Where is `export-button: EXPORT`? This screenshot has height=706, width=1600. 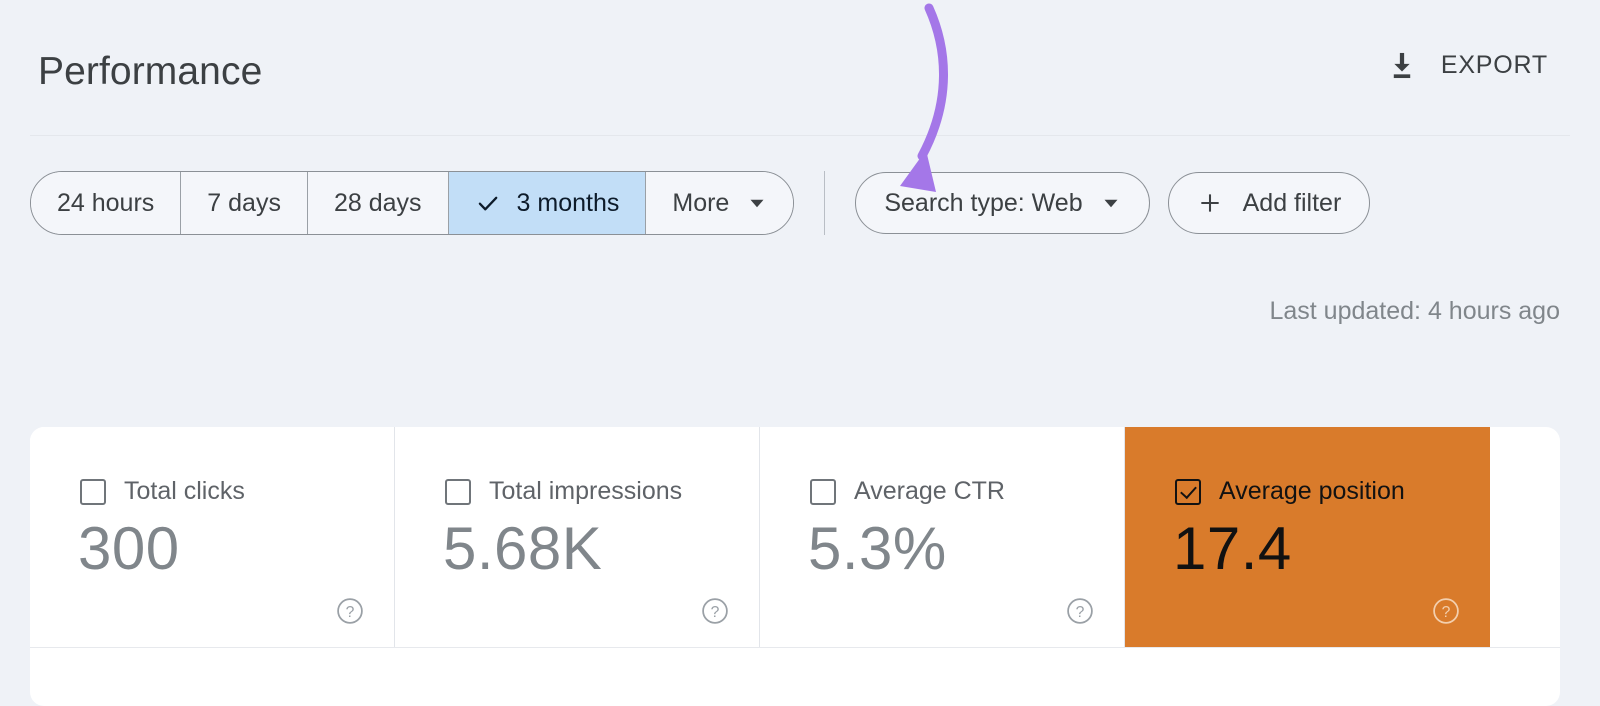 export-button: EXPORT is located at coordinates (1466, 65).